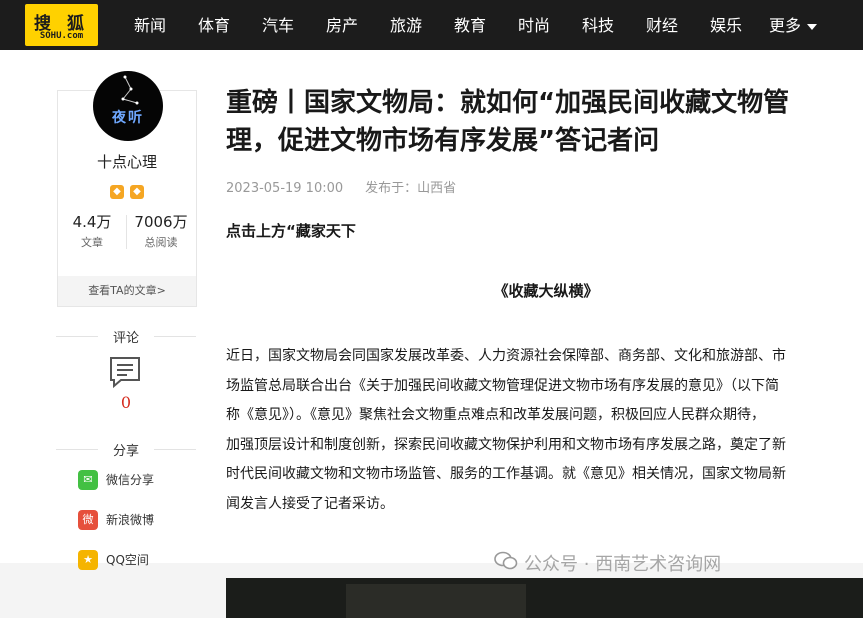 The height and width of the screenshot is (618, 863). What do you see at coordinates (443, 141) in the screenshot?
I see `article-title-line-2: 理，促进文物市场有序发展”答记者问` at bounding box center [443, 141].